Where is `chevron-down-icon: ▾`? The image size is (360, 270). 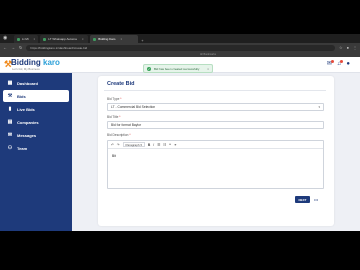 chevron-down-icon: ▾ is located at coordinates (319, 107).